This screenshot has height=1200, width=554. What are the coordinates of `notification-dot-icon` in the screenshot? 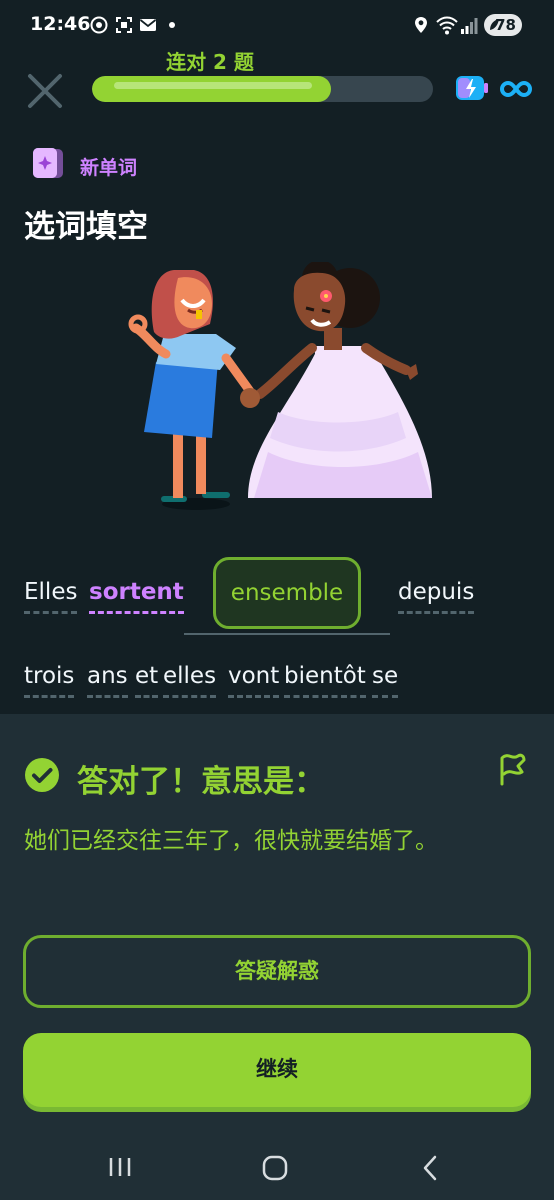 It's located at (172, 25).